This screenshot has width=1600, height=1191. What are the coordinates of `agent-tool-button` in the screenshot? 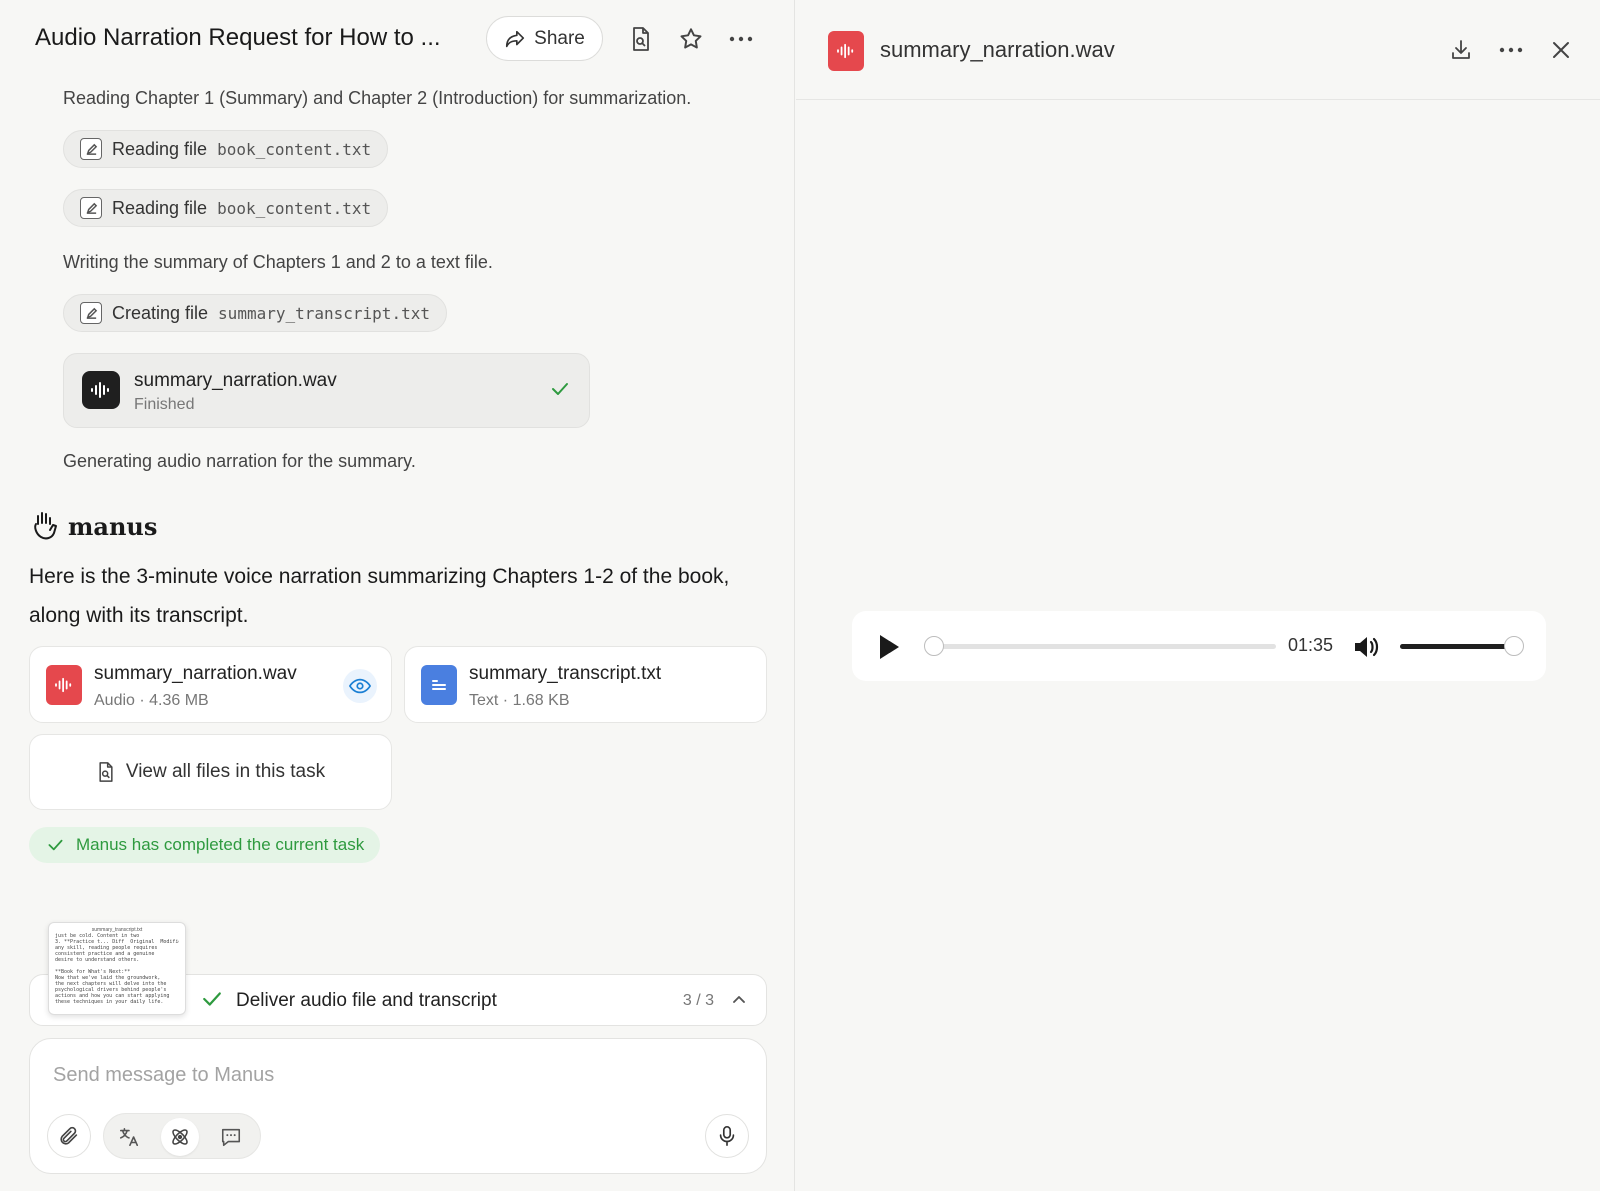 It's located at (180, 1137).